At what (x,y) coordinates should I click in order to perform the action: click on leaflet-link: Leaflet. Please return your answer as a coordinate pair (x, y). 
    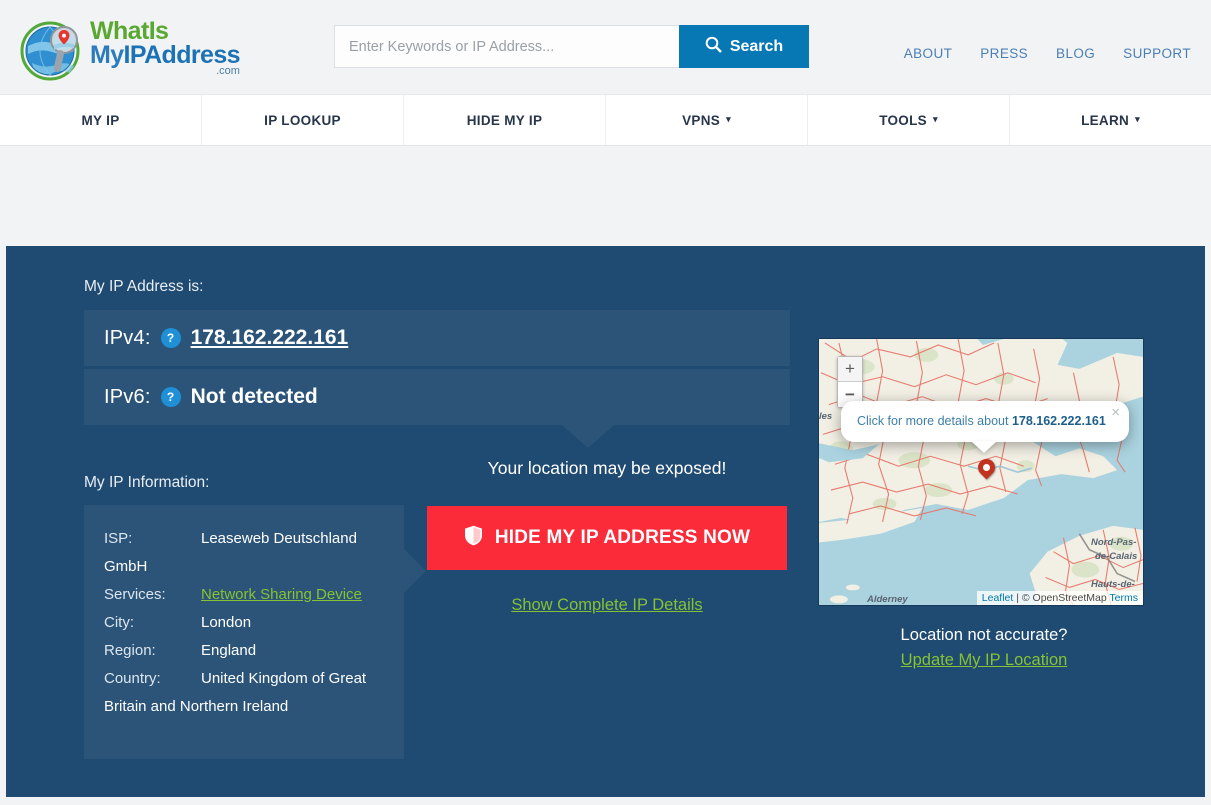
    Looking at the image, I should click on (998, 598).